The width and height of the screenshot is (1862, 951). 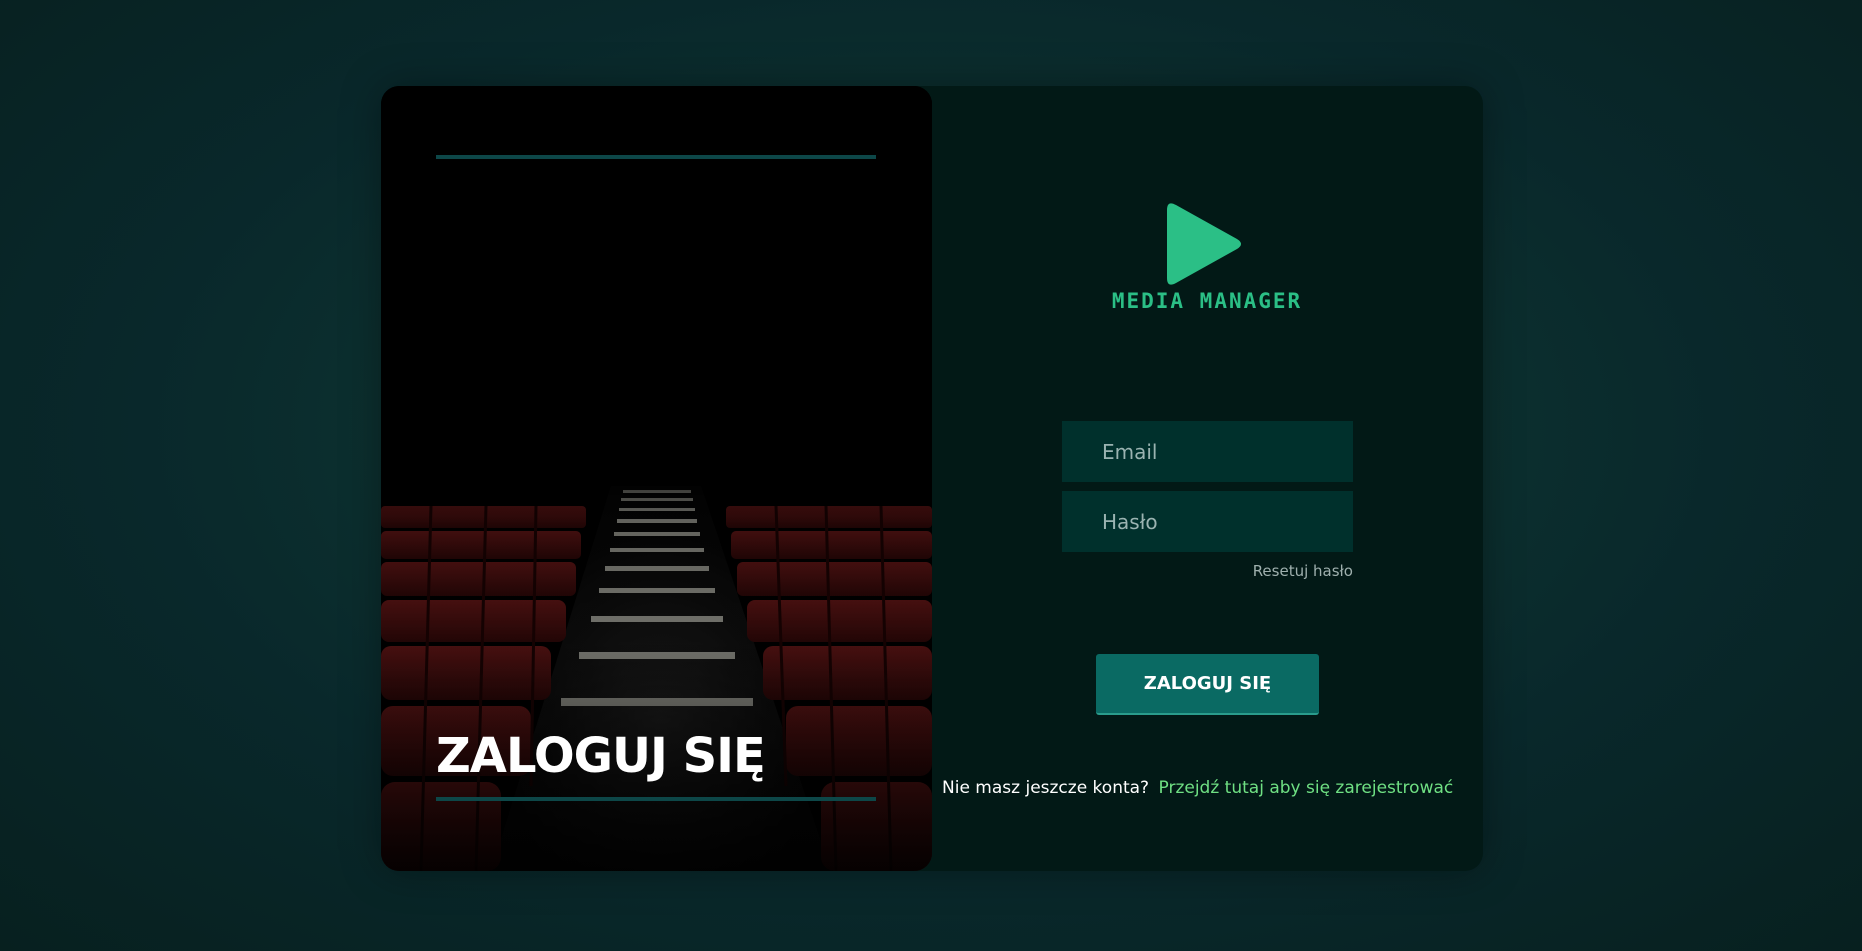 I want to click on panel-title: ZALOGUJ SIĘ, so click(x=601, y=756).